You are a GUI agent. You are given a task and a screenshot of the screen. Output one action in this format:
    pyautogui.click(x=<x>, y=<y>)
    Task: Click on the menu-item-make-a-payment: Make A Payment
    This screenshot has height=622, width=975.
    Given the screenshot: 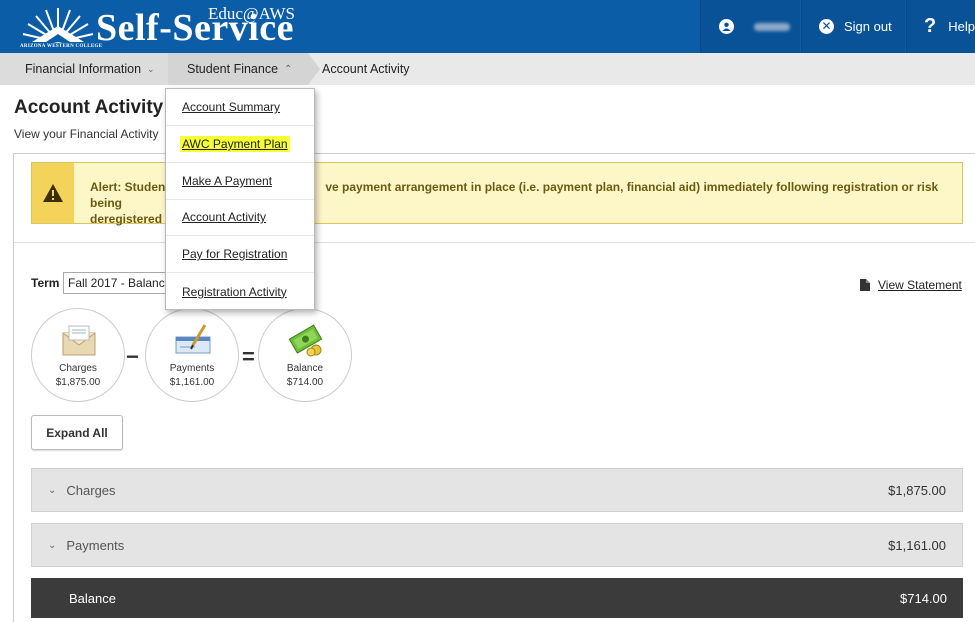 What is the action you would take?
    pyautogui.click(x=240, y=181)
    